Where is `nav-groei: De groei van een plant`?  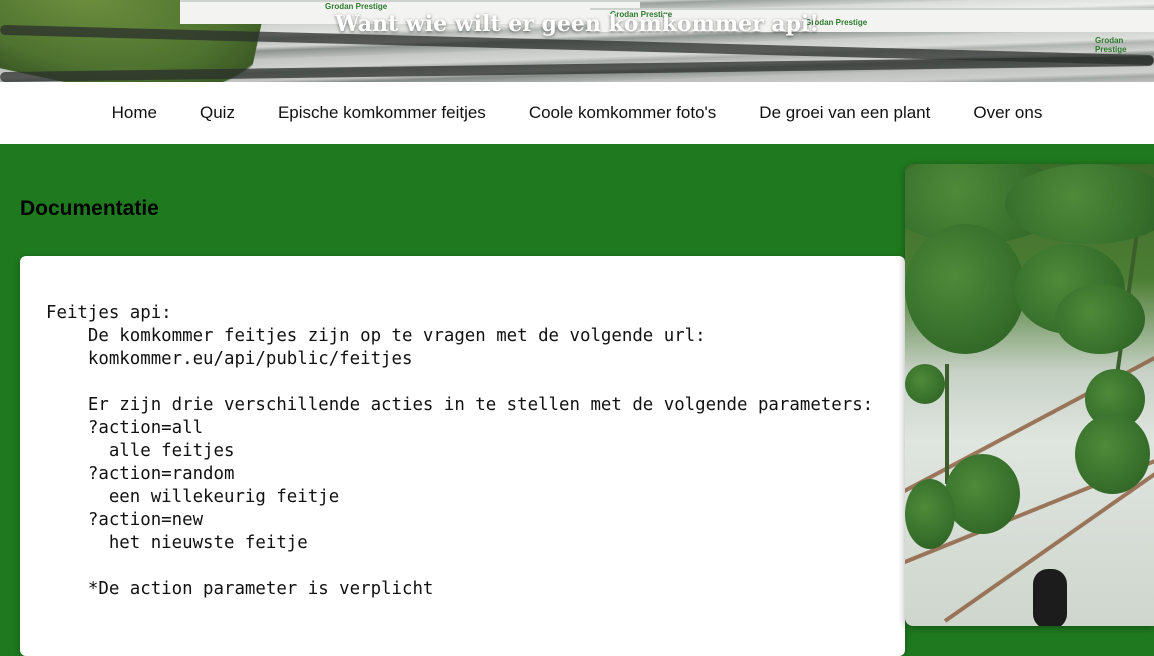 nav-groei: De groei van een plant is located at coordinates (845, 113).